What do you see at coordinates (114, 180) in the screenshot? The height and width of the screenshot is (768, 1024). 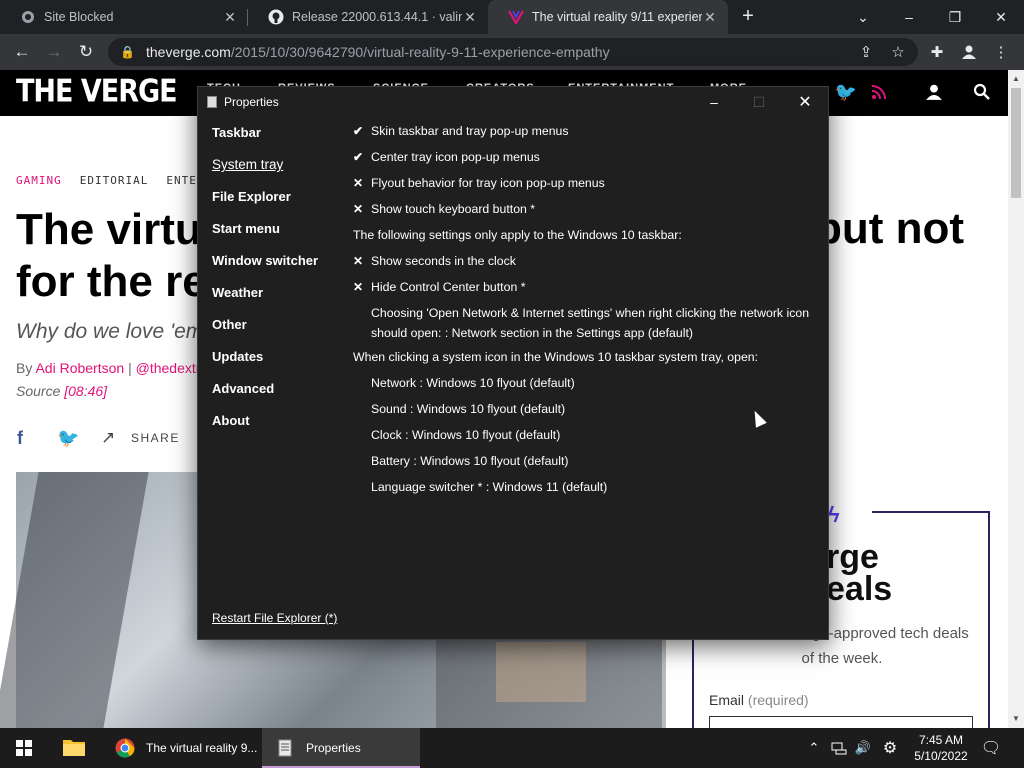 I see `tag-editorial: EDITORIAL` at bounding box center [114, 180].